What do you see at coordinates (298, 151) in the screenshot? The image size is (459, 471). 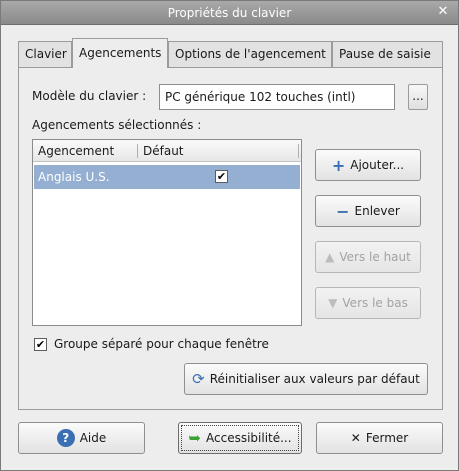 I see `column-separator` at bounding box center [298, 151].